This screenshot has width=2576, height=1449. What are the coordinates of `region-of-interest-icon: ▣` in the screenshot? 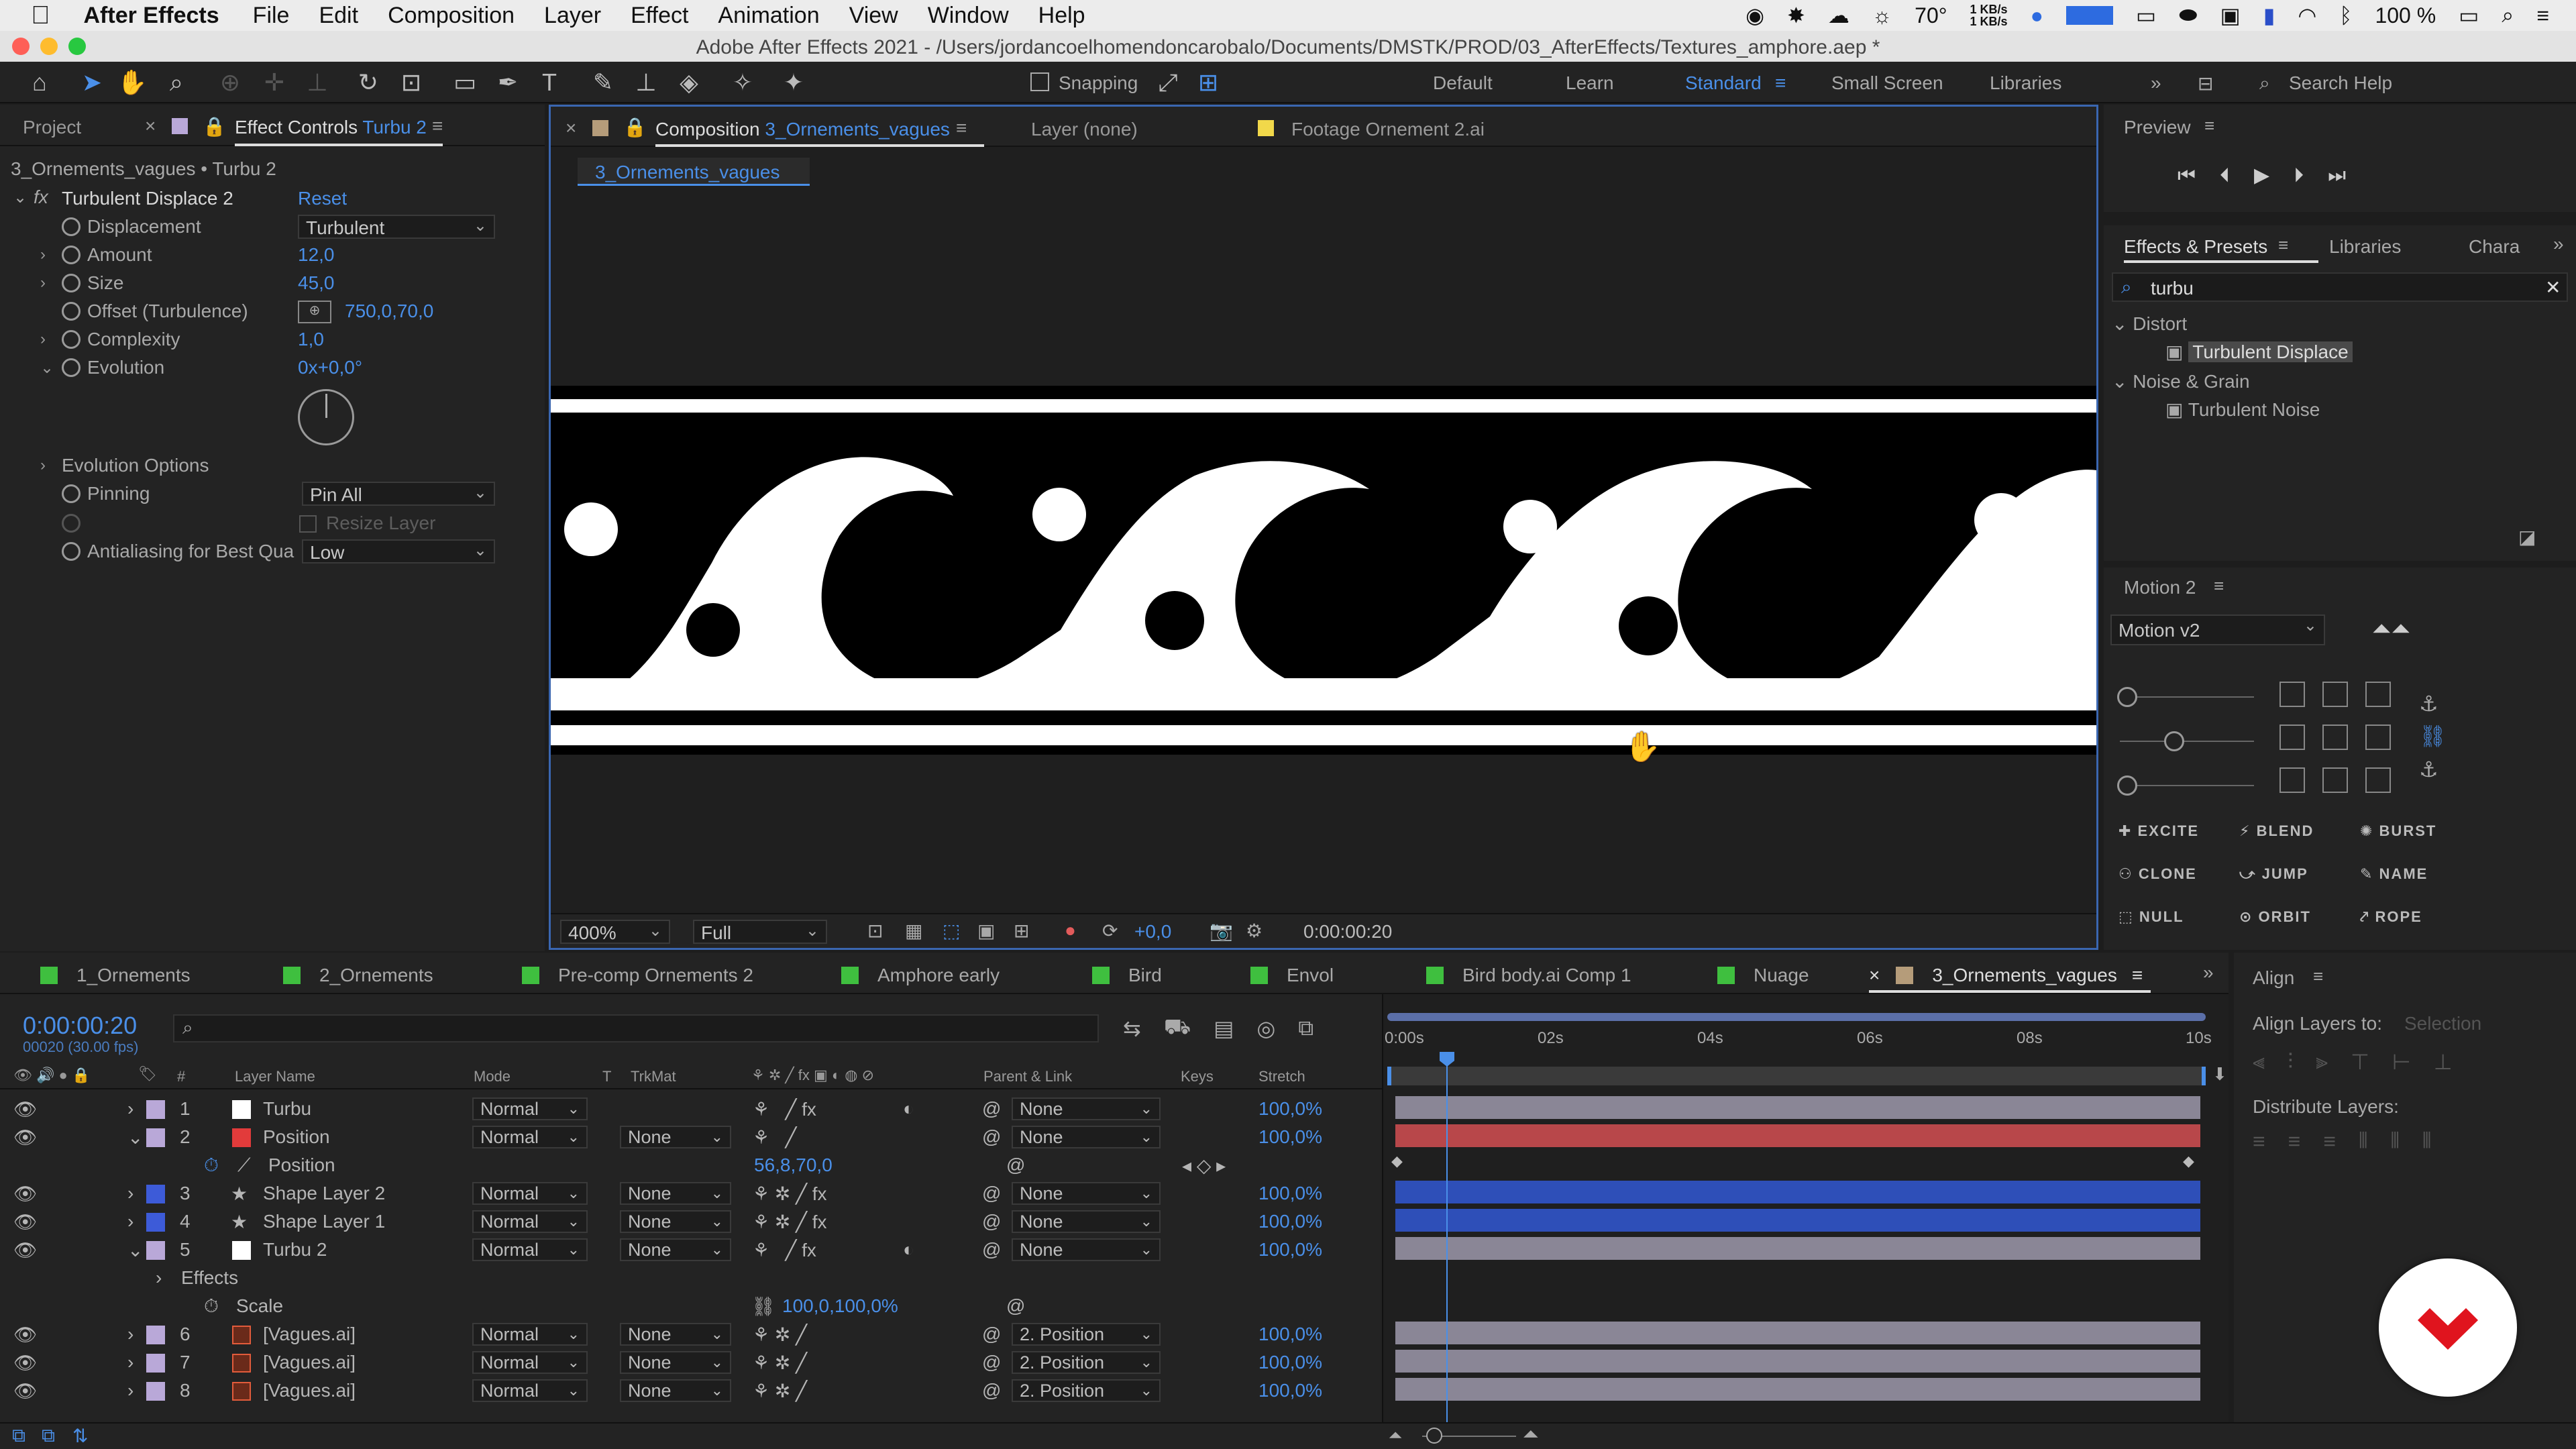 It's located at (986, 931).